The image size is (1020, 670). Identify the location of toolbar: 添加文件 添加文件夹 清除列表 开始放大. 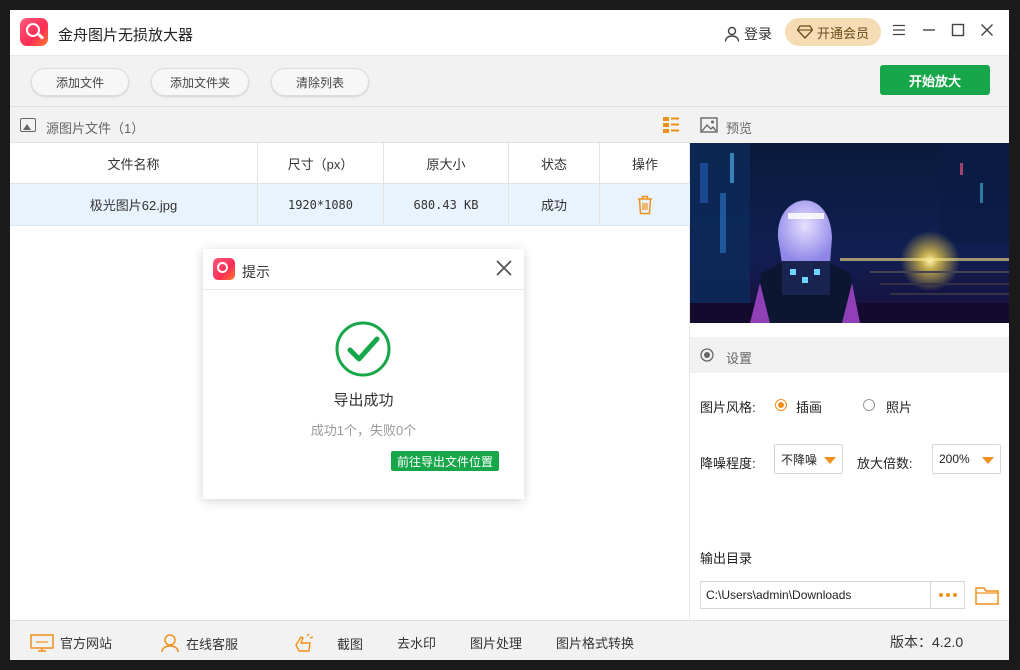
(509, 81).